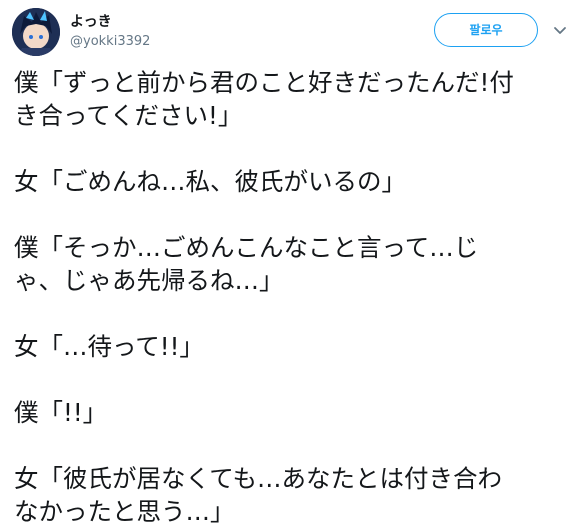  Describe the element at coordinates (124, 511) in the screenshot. I see `tweet-line: なかったと思う…」` at that location.